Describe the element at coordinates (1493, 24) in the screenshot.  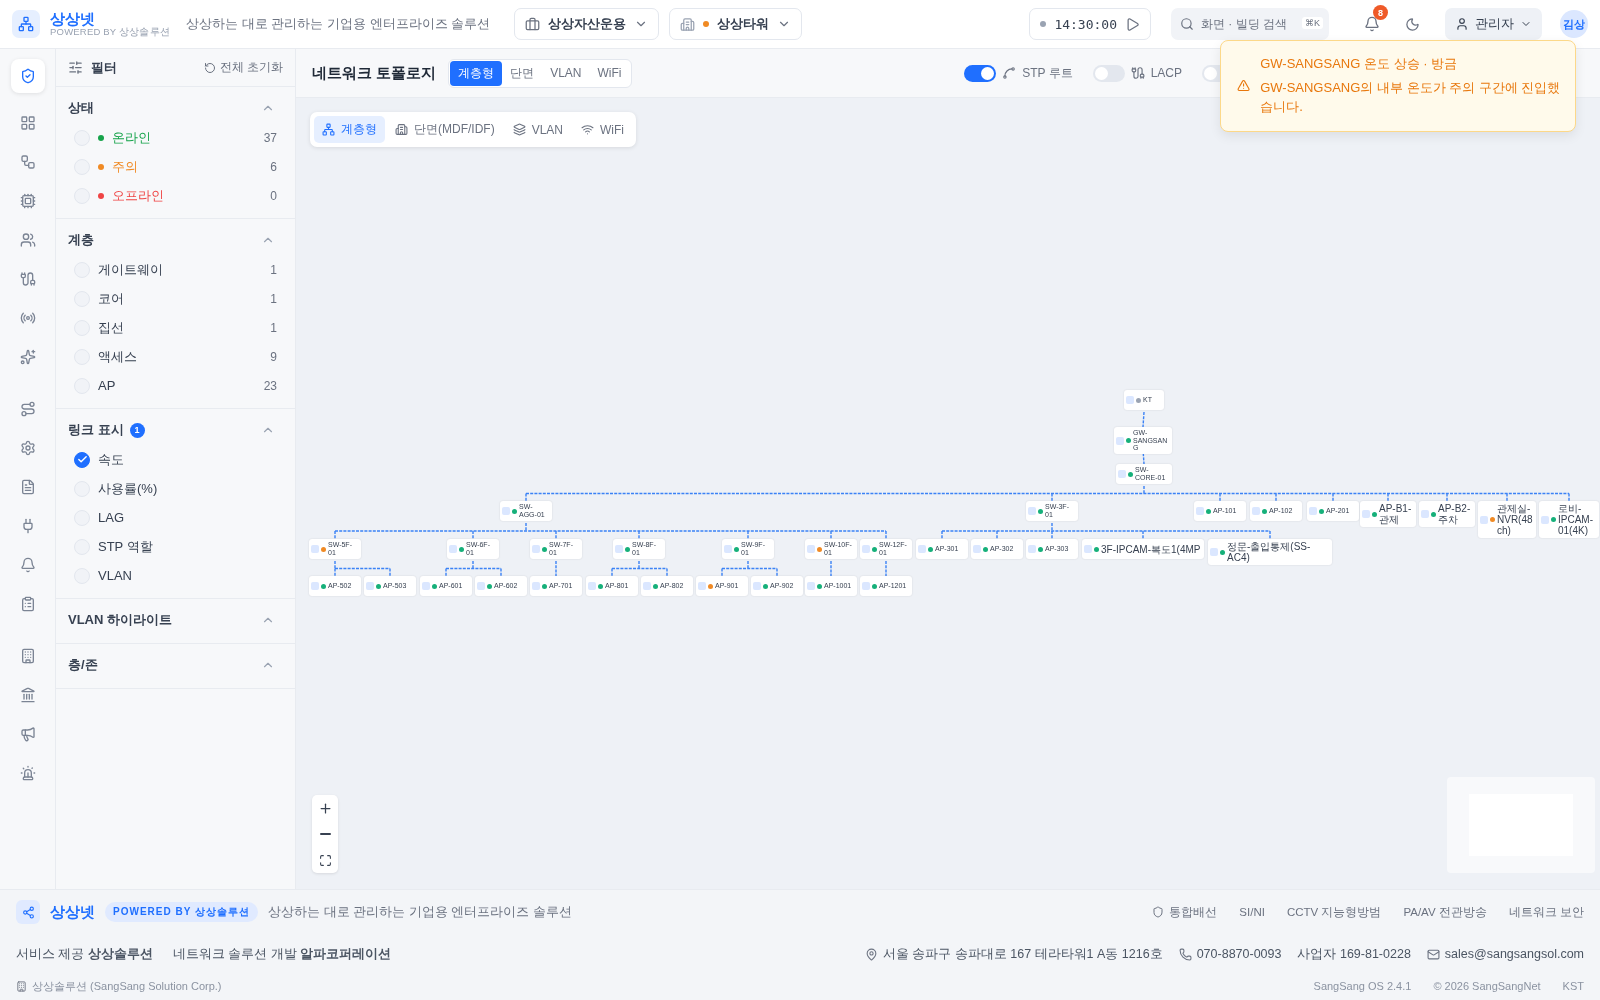
I see `user-menu: 관리자` at that location.